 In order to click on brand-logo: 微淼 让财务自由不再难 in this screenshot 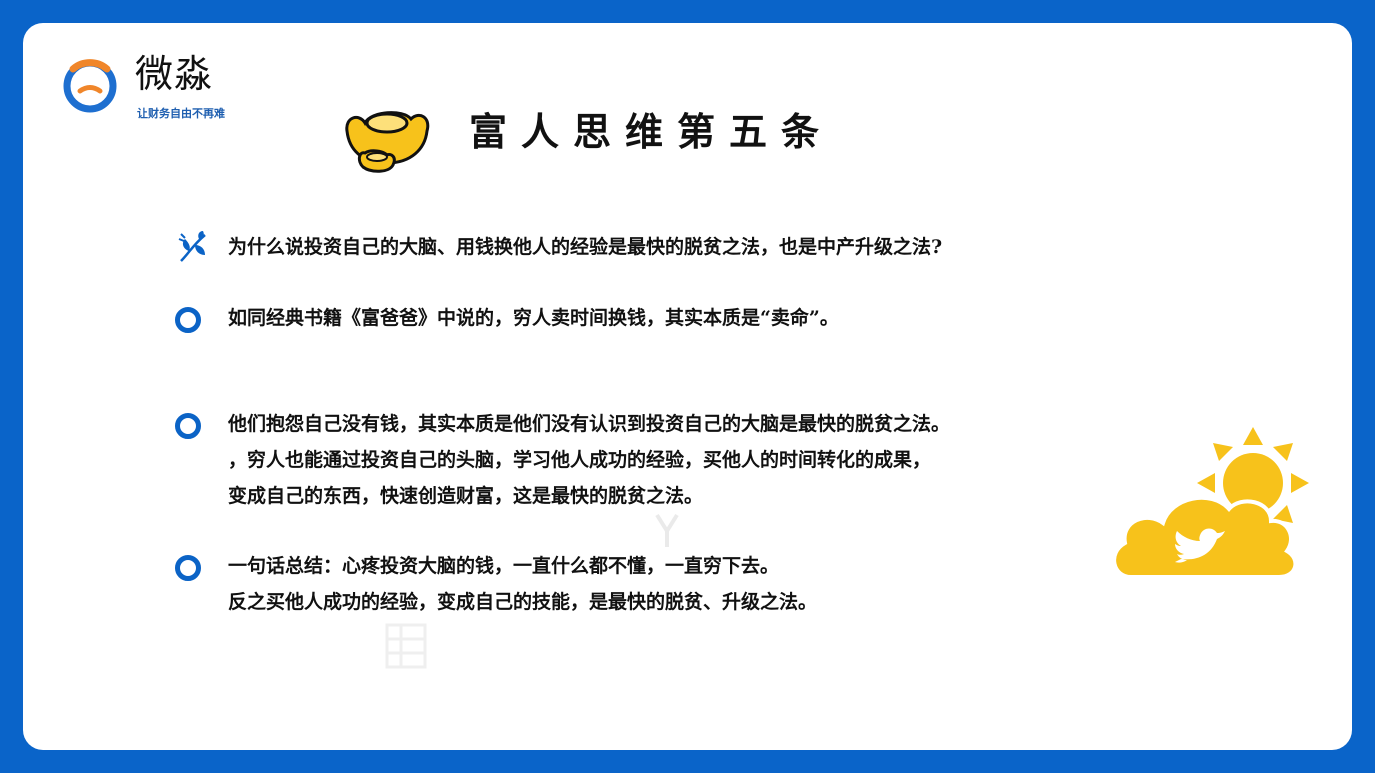, I will do `click(155, 96)`.